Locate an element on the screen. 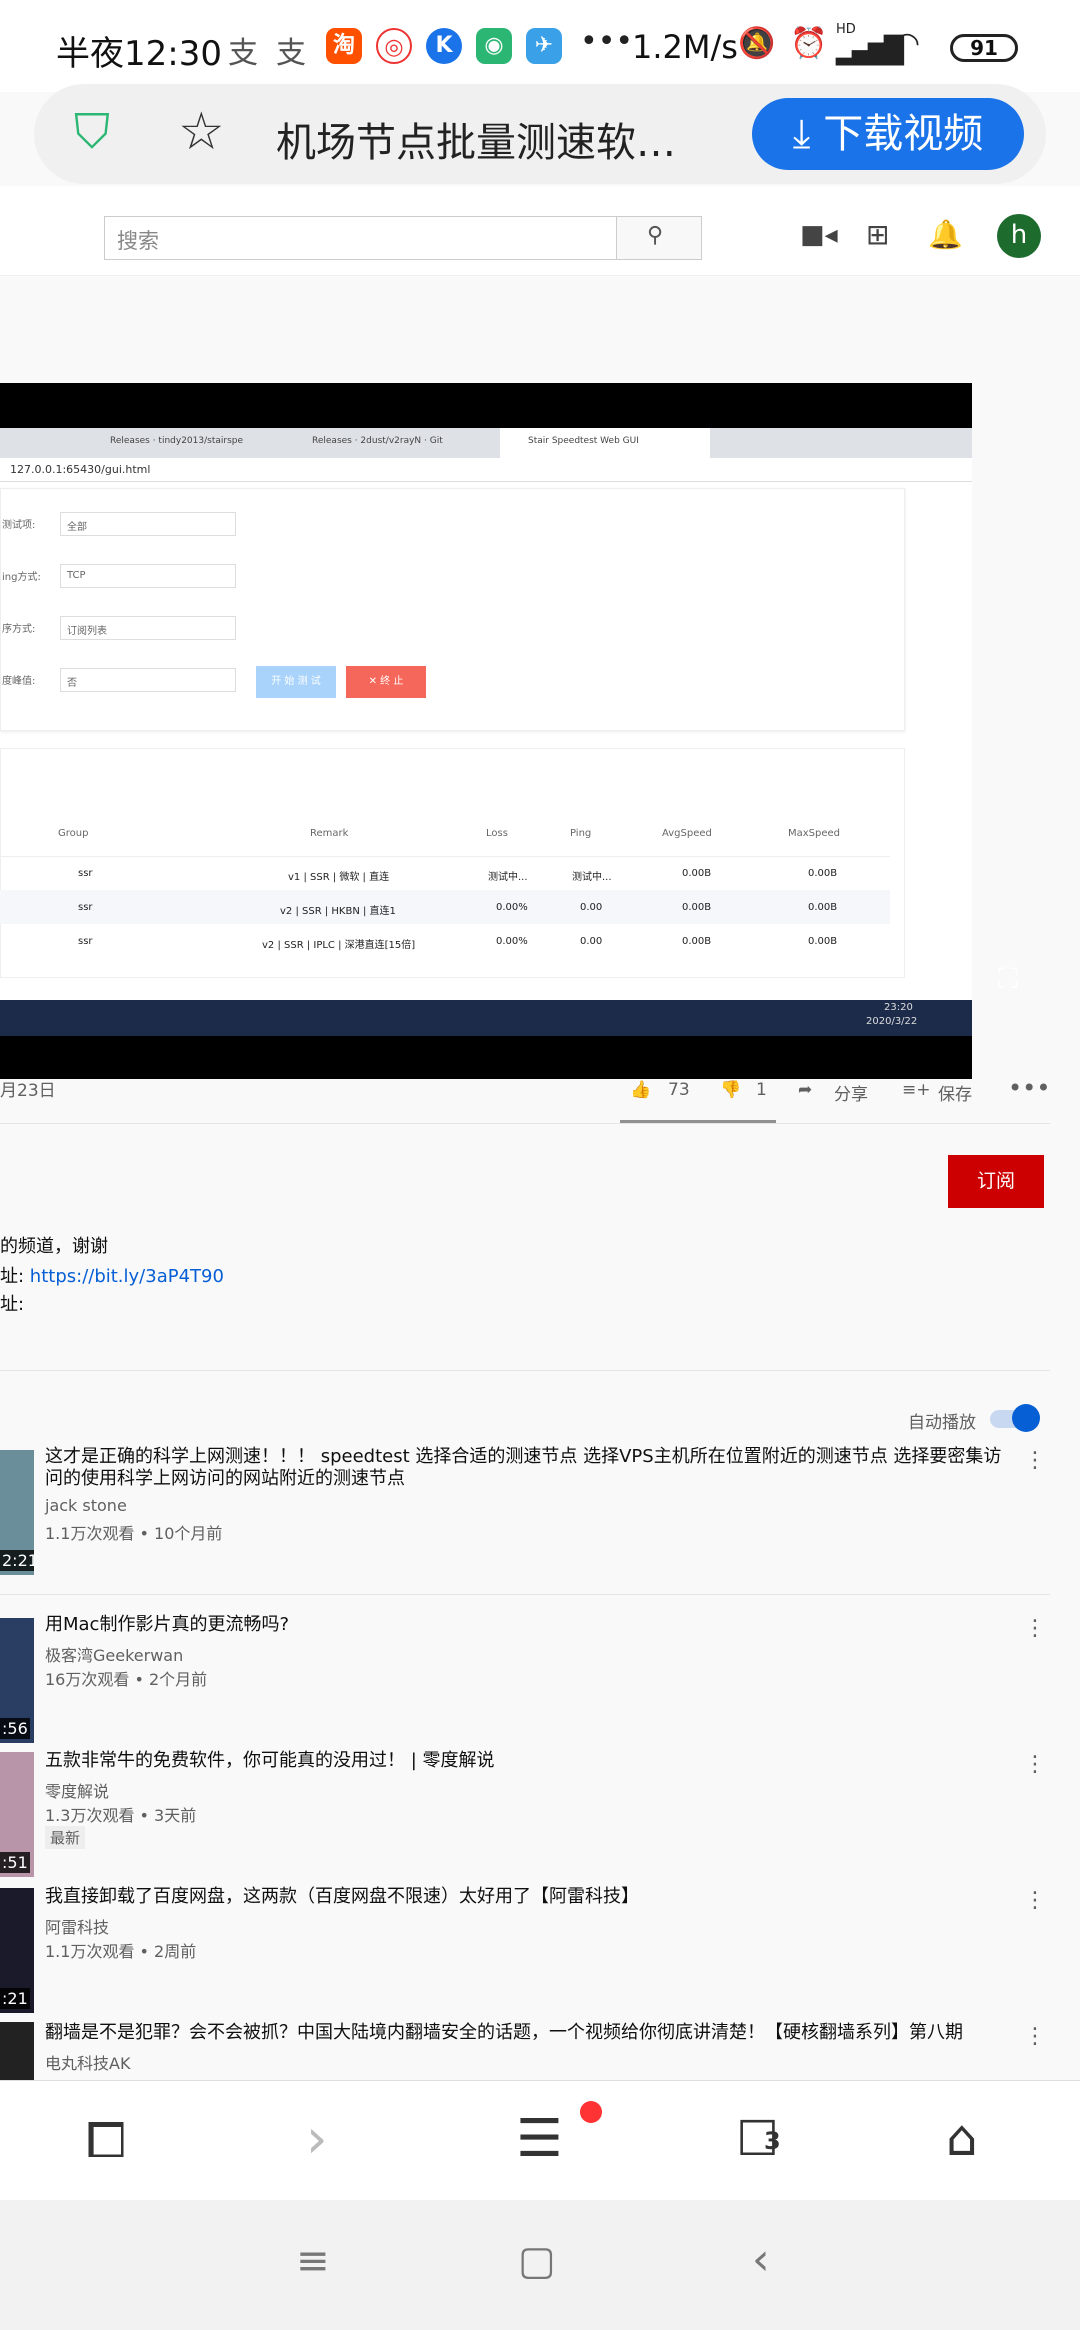 This screenshot has width=1080, height=2330. video-channel: 电丸科技AK is located at coordinates (88, 2063).